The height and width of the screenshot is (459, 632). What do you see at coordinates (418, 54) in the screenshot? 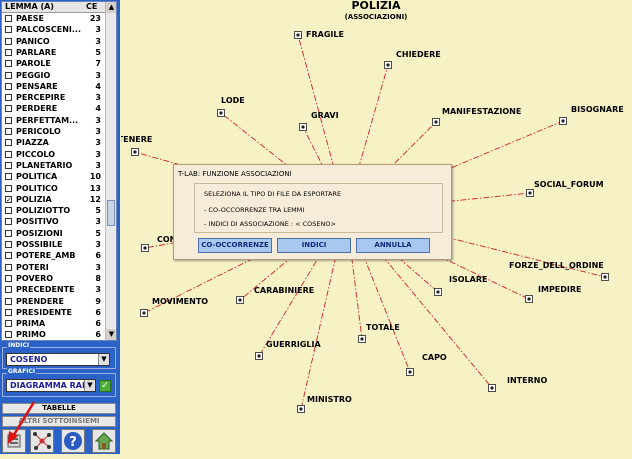
I see `node-label: CHIEDERE` at bounding box center [418, 54].